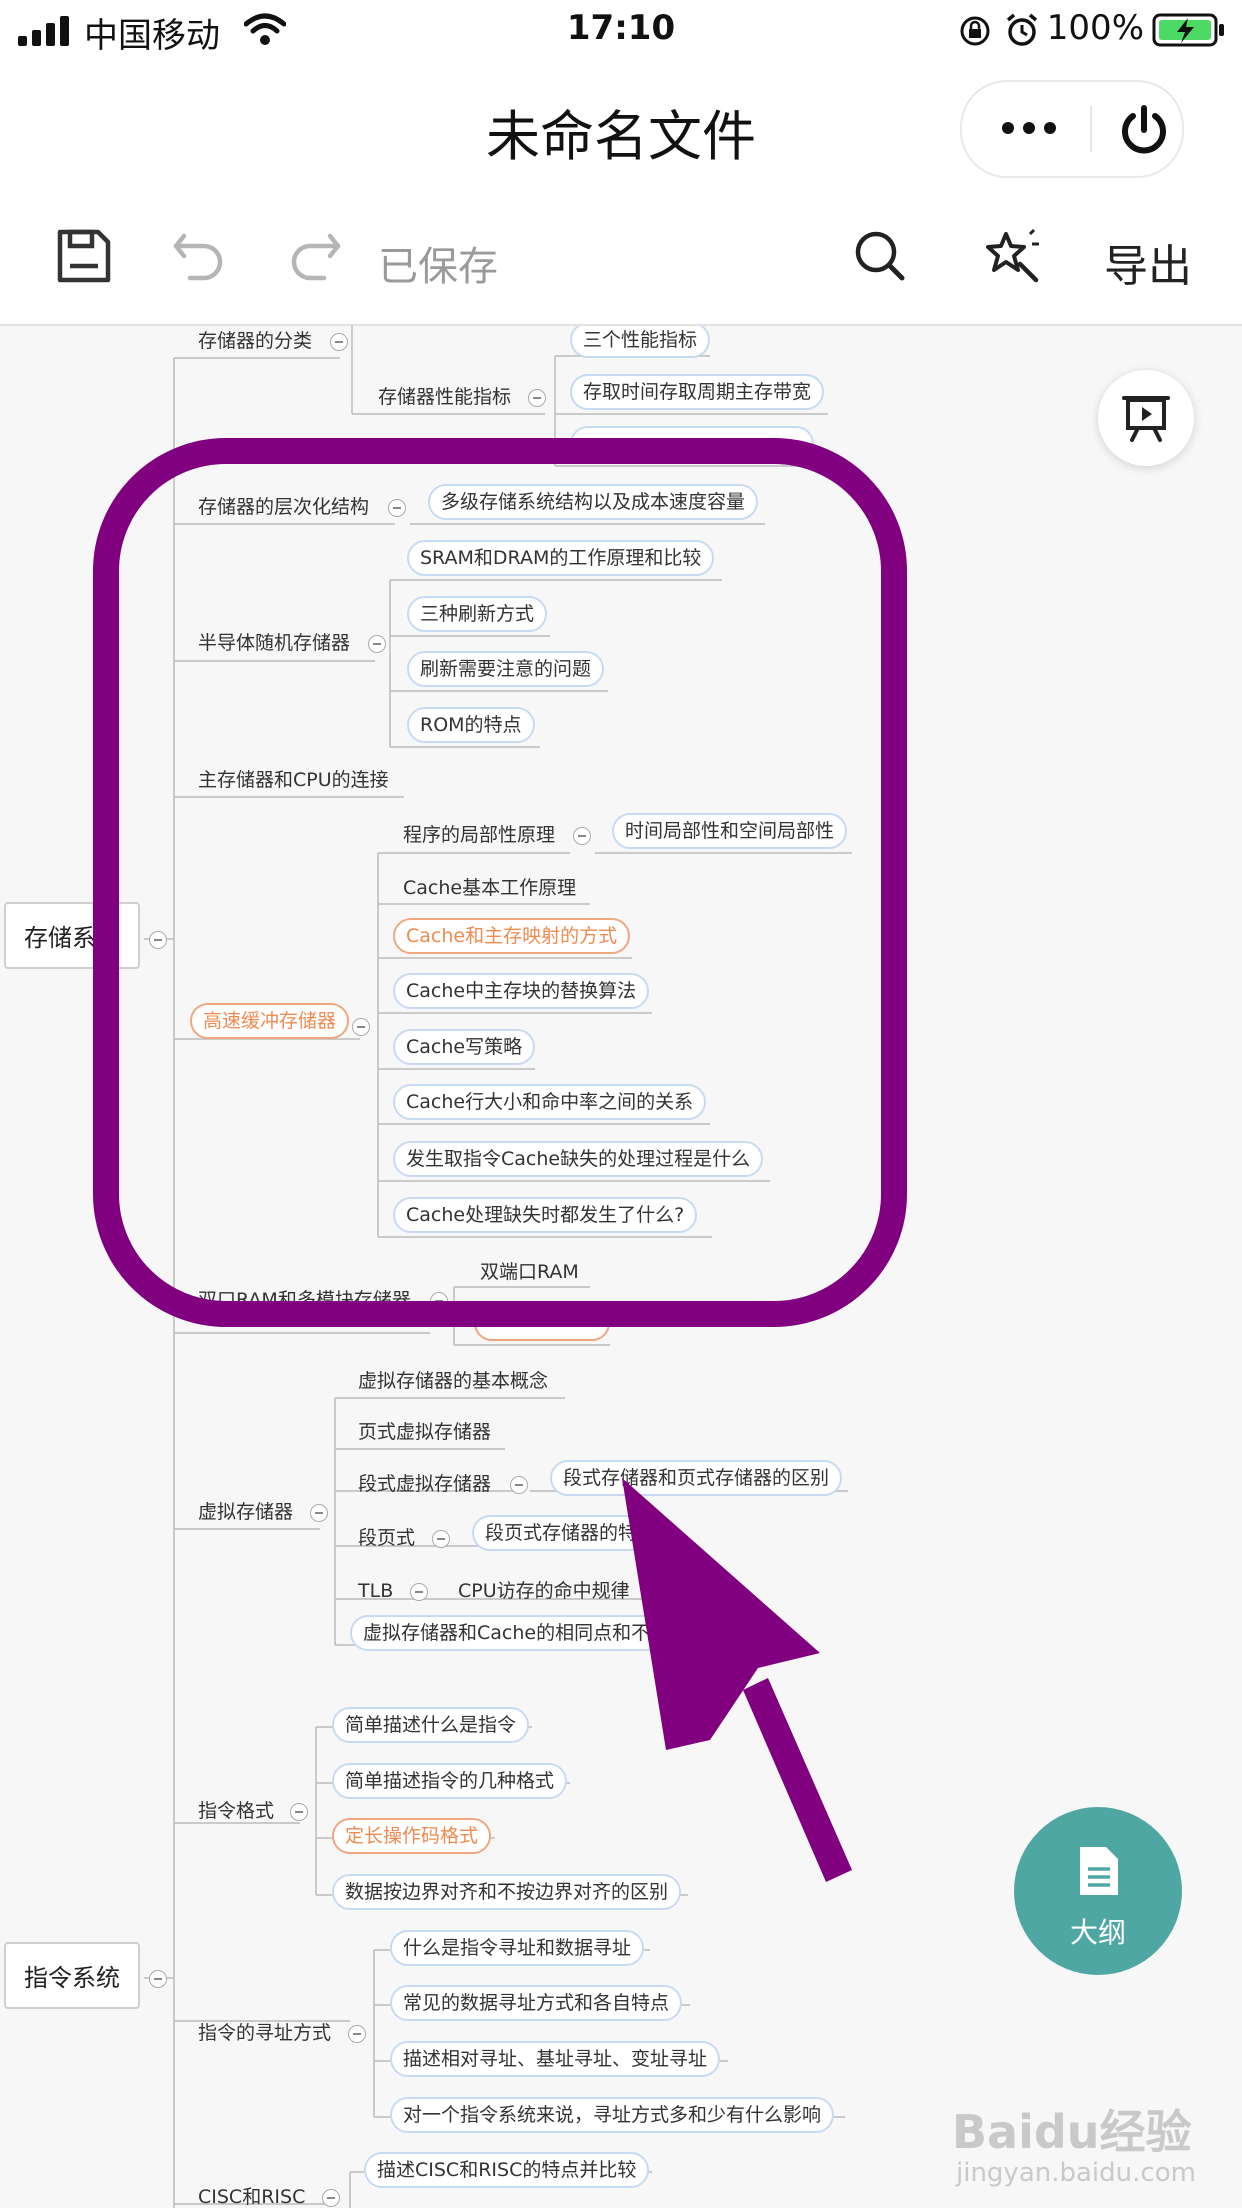 The image size is (1242, 2208). Describe the element at coordinates (544, 1591) in the screenshot. I see `node-cpu-hit: CPU访存的命中规律` at that location.